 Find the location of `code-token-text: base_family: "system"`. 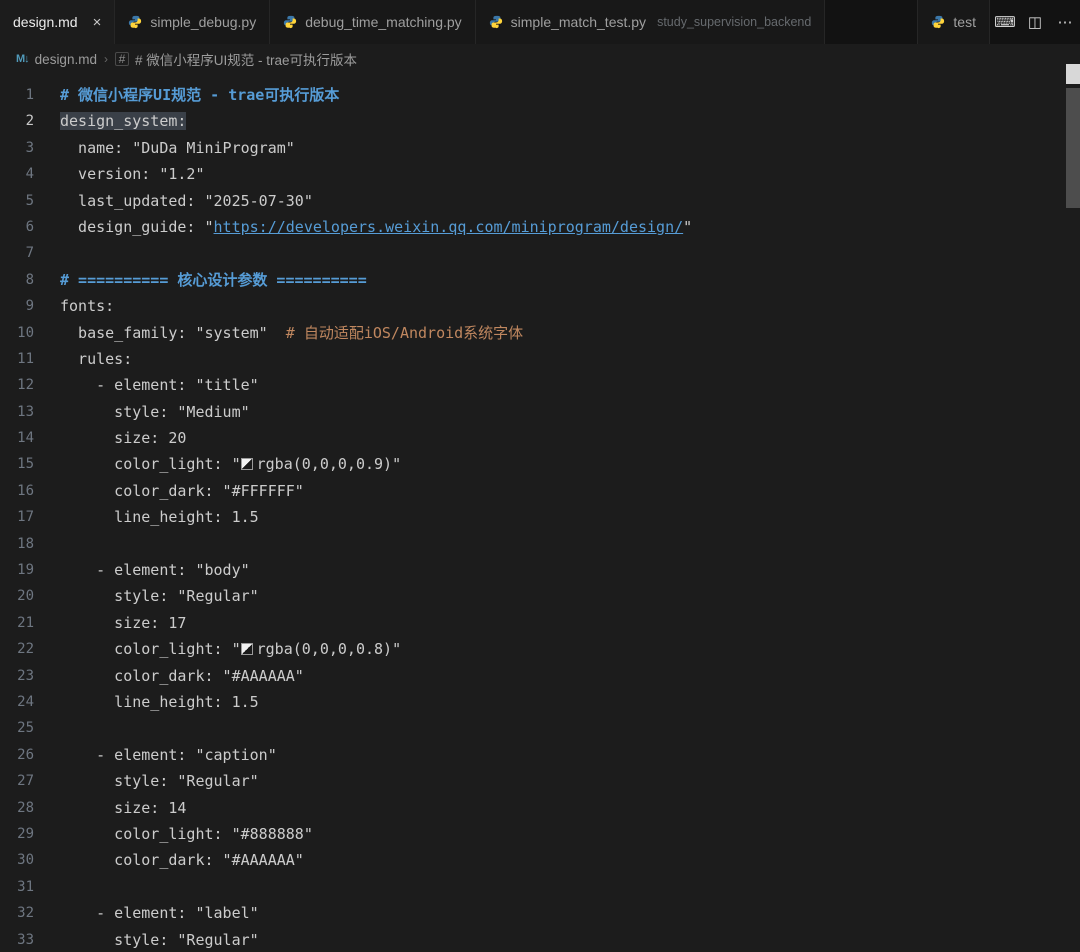

code-token-text: base_family: "system" is located at coordinates (173, 332).